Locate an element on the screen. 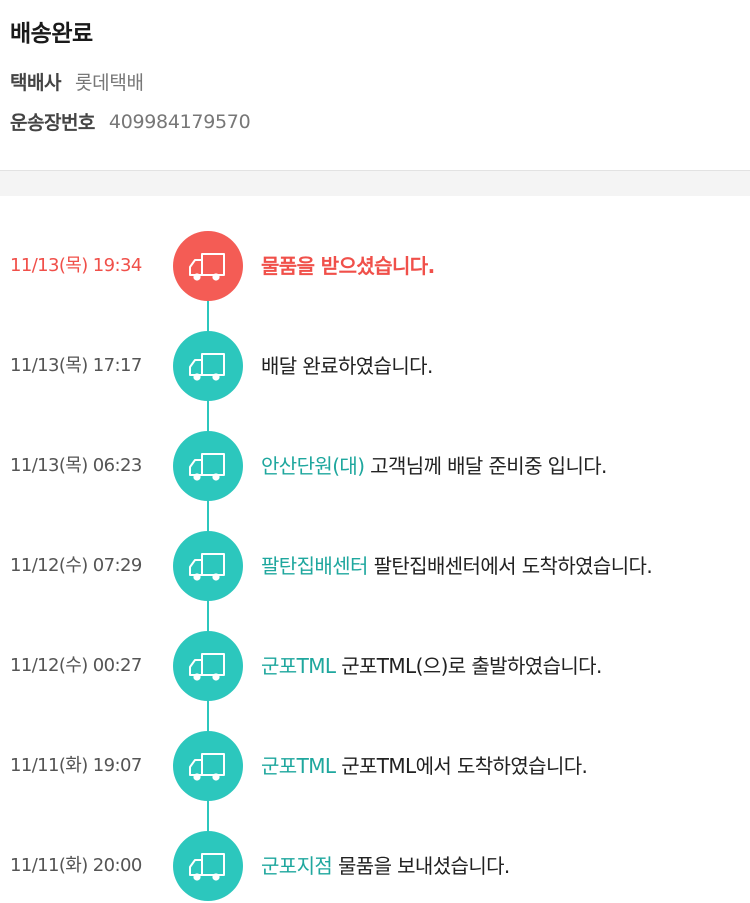 This screenshot has height=903, width=750. delivery-status-title: 배송완료 is located at coordinates (51, 34).